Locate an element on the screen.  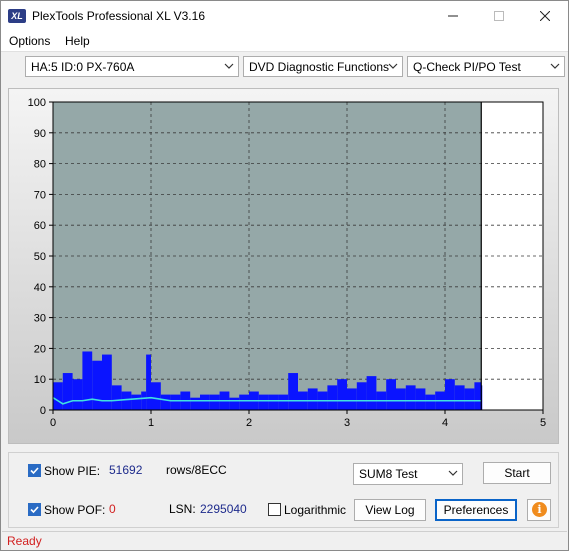
function-select-value: DVD Diagnostic Functions is located at coordinates (319, 67).